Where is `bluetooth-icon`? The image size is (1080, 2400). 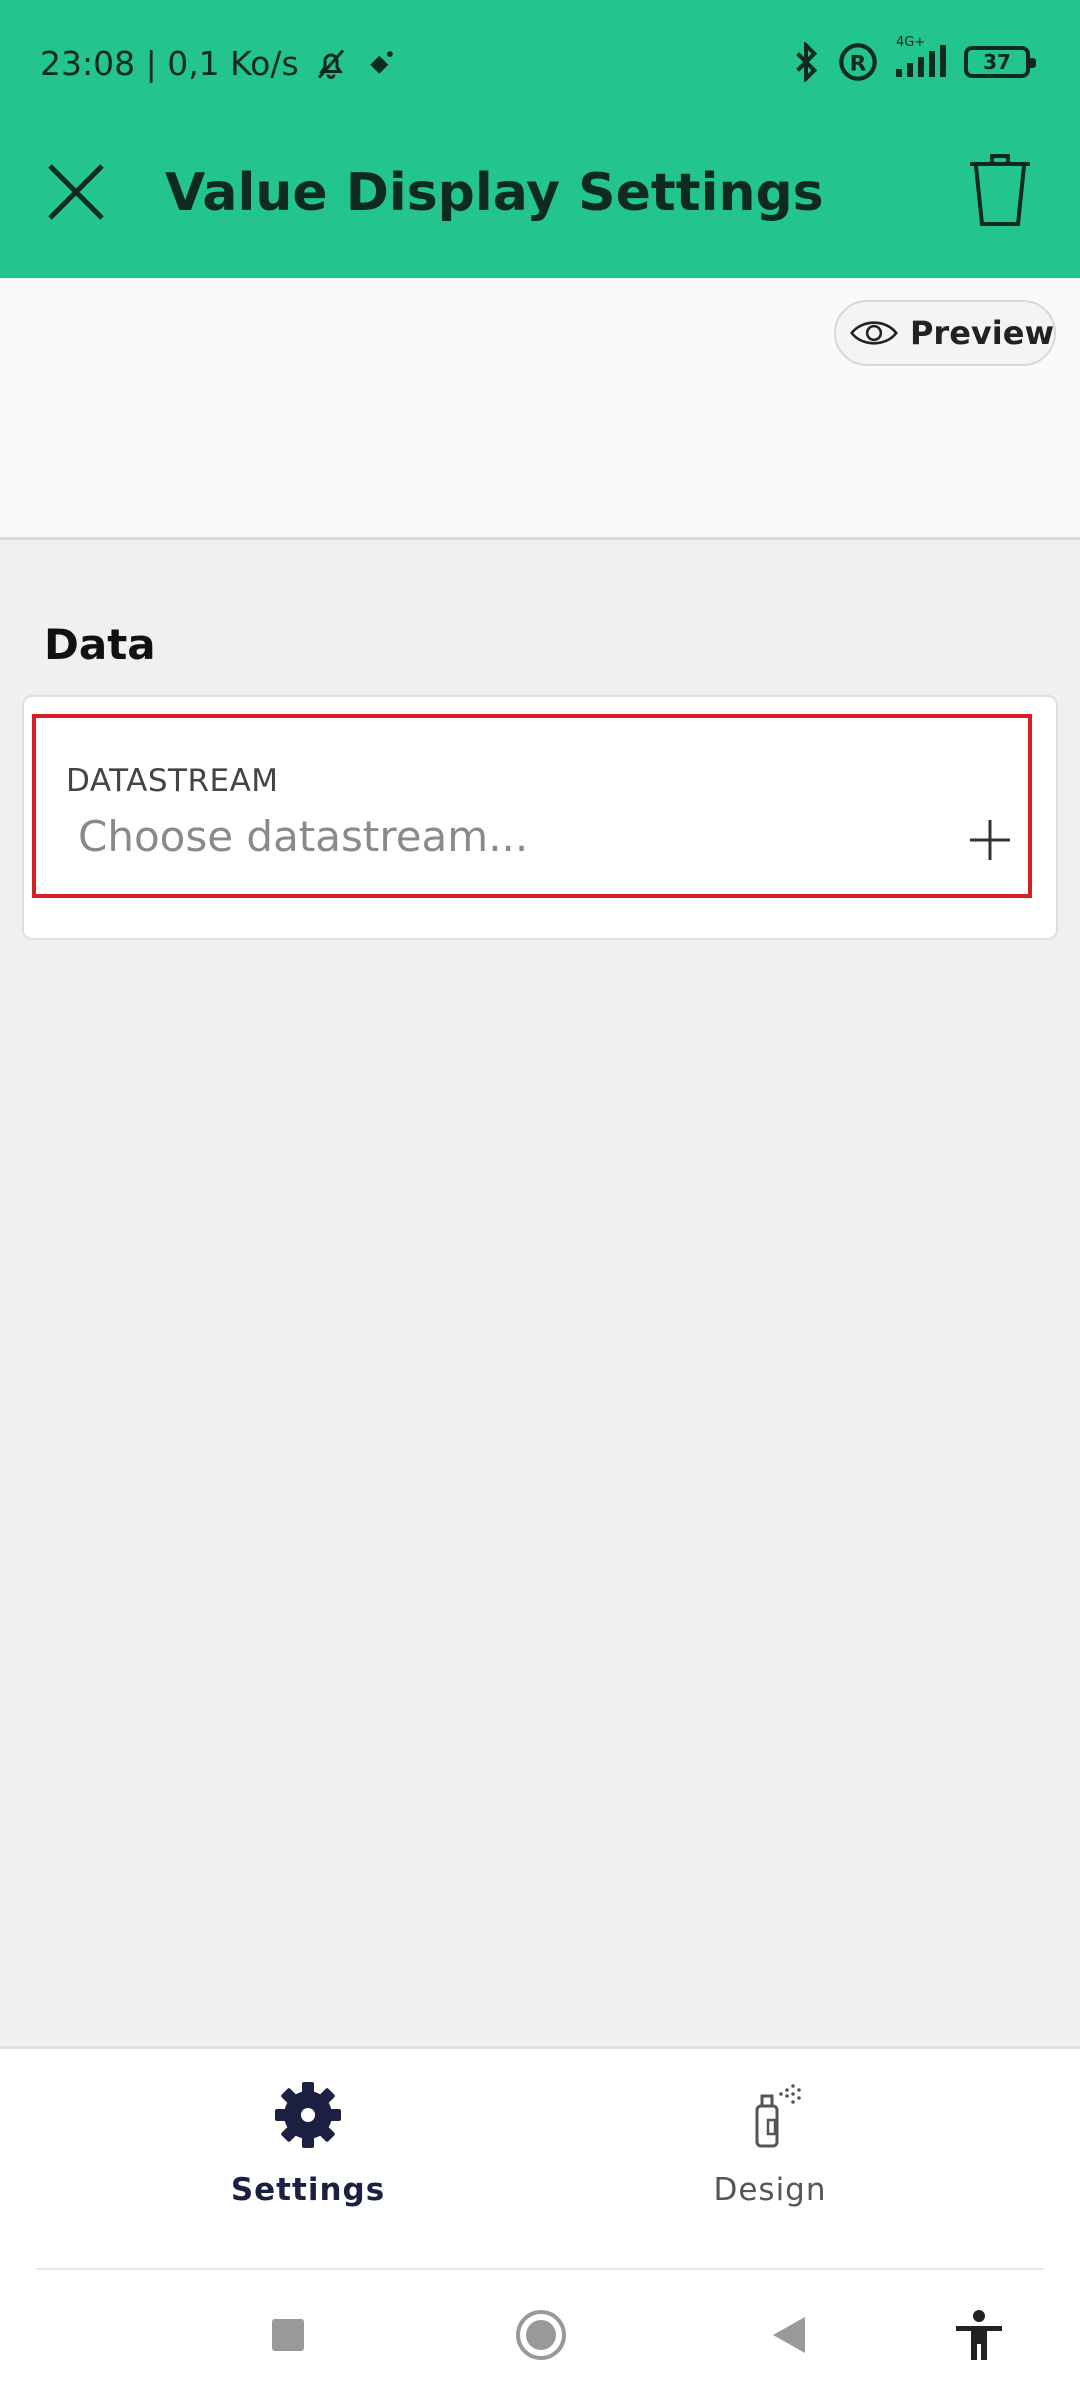 bluetooth-icon is located at coordinates (807, 62).